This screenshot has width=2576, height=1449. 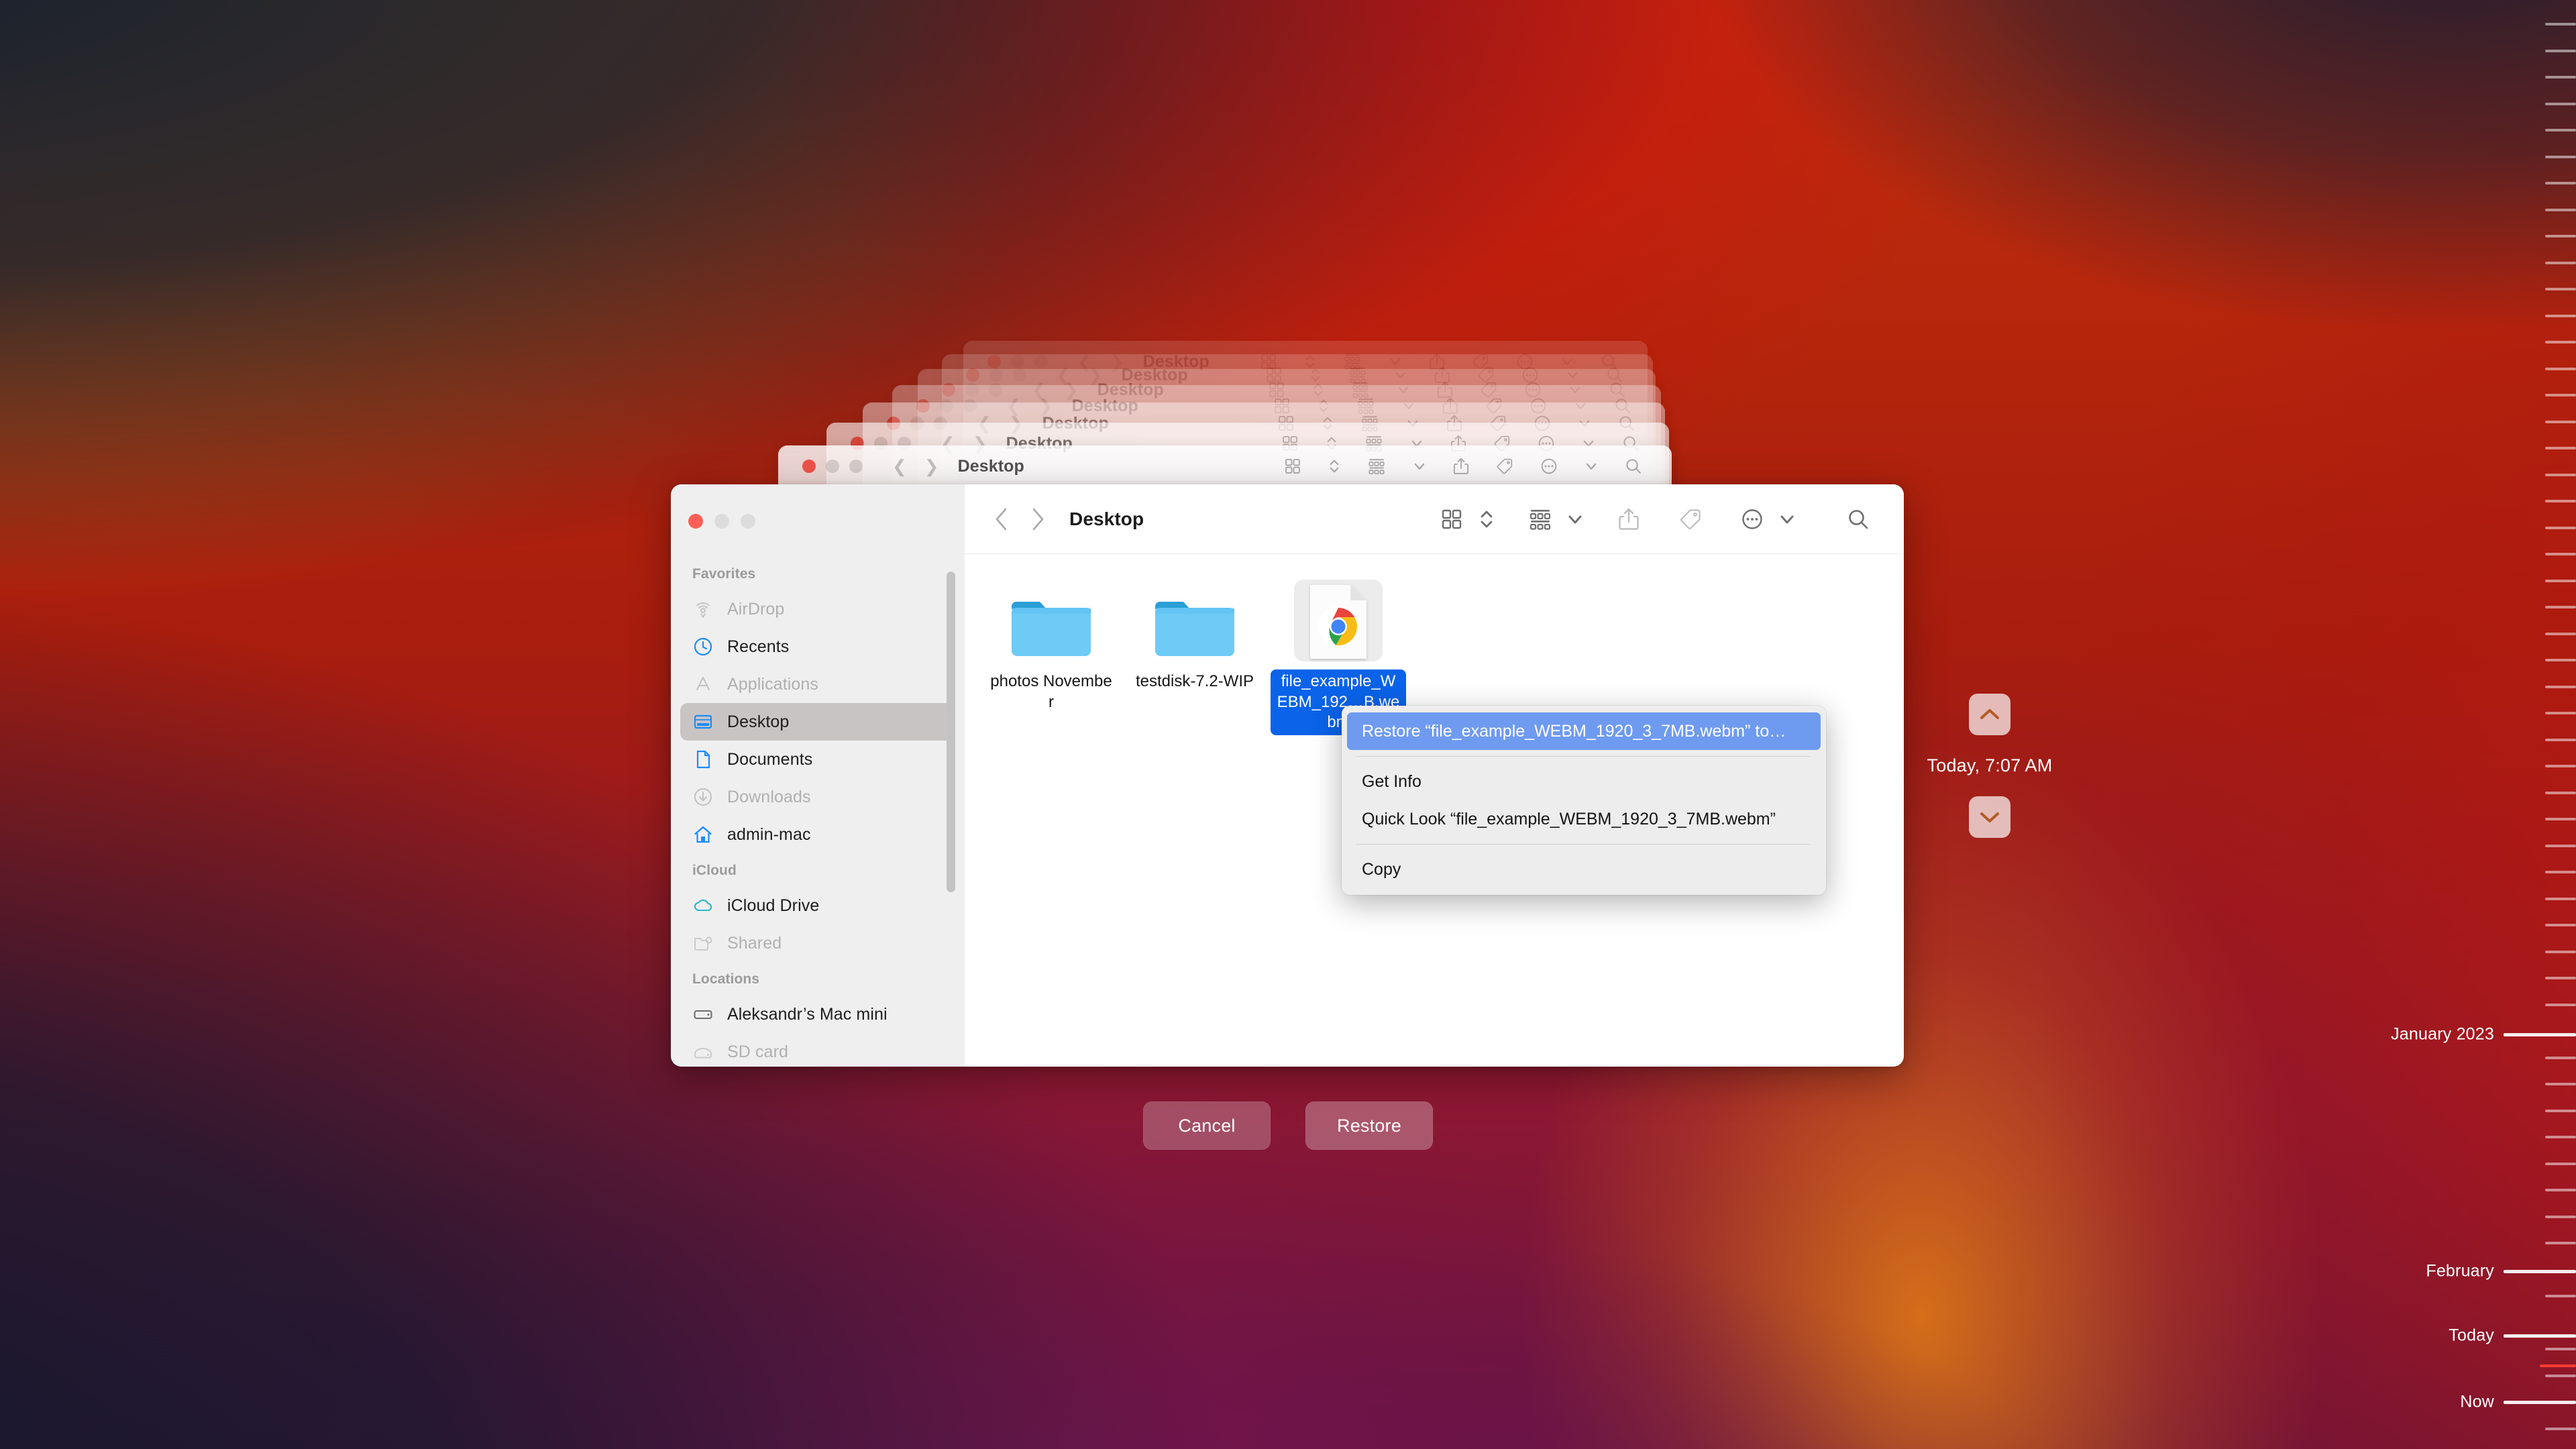 I want to click on chevron-down-icon, so click(x=1575, y=519).